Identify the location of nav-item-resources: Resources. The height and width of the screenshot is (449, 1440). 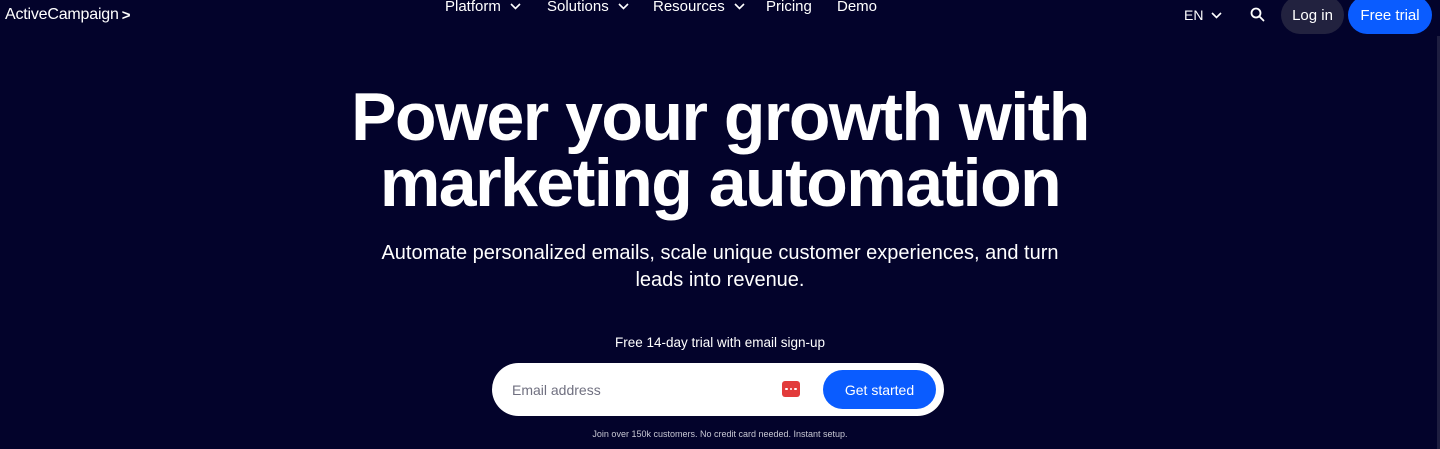
(699, 7).